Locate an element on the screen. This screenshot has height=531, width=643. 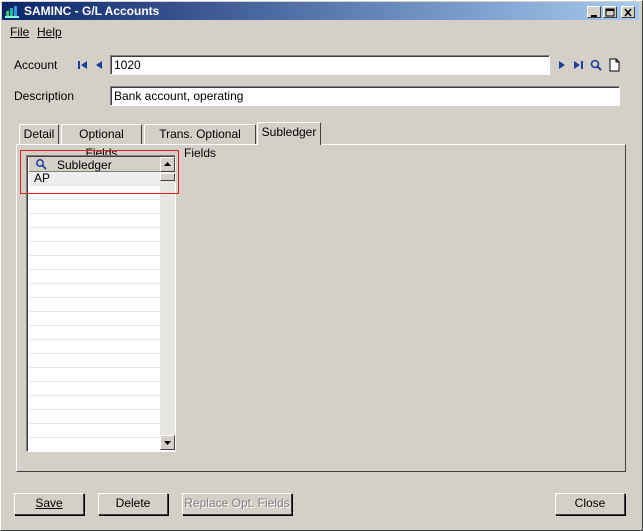
grid-search-icon is located at coordinates (41, 164).